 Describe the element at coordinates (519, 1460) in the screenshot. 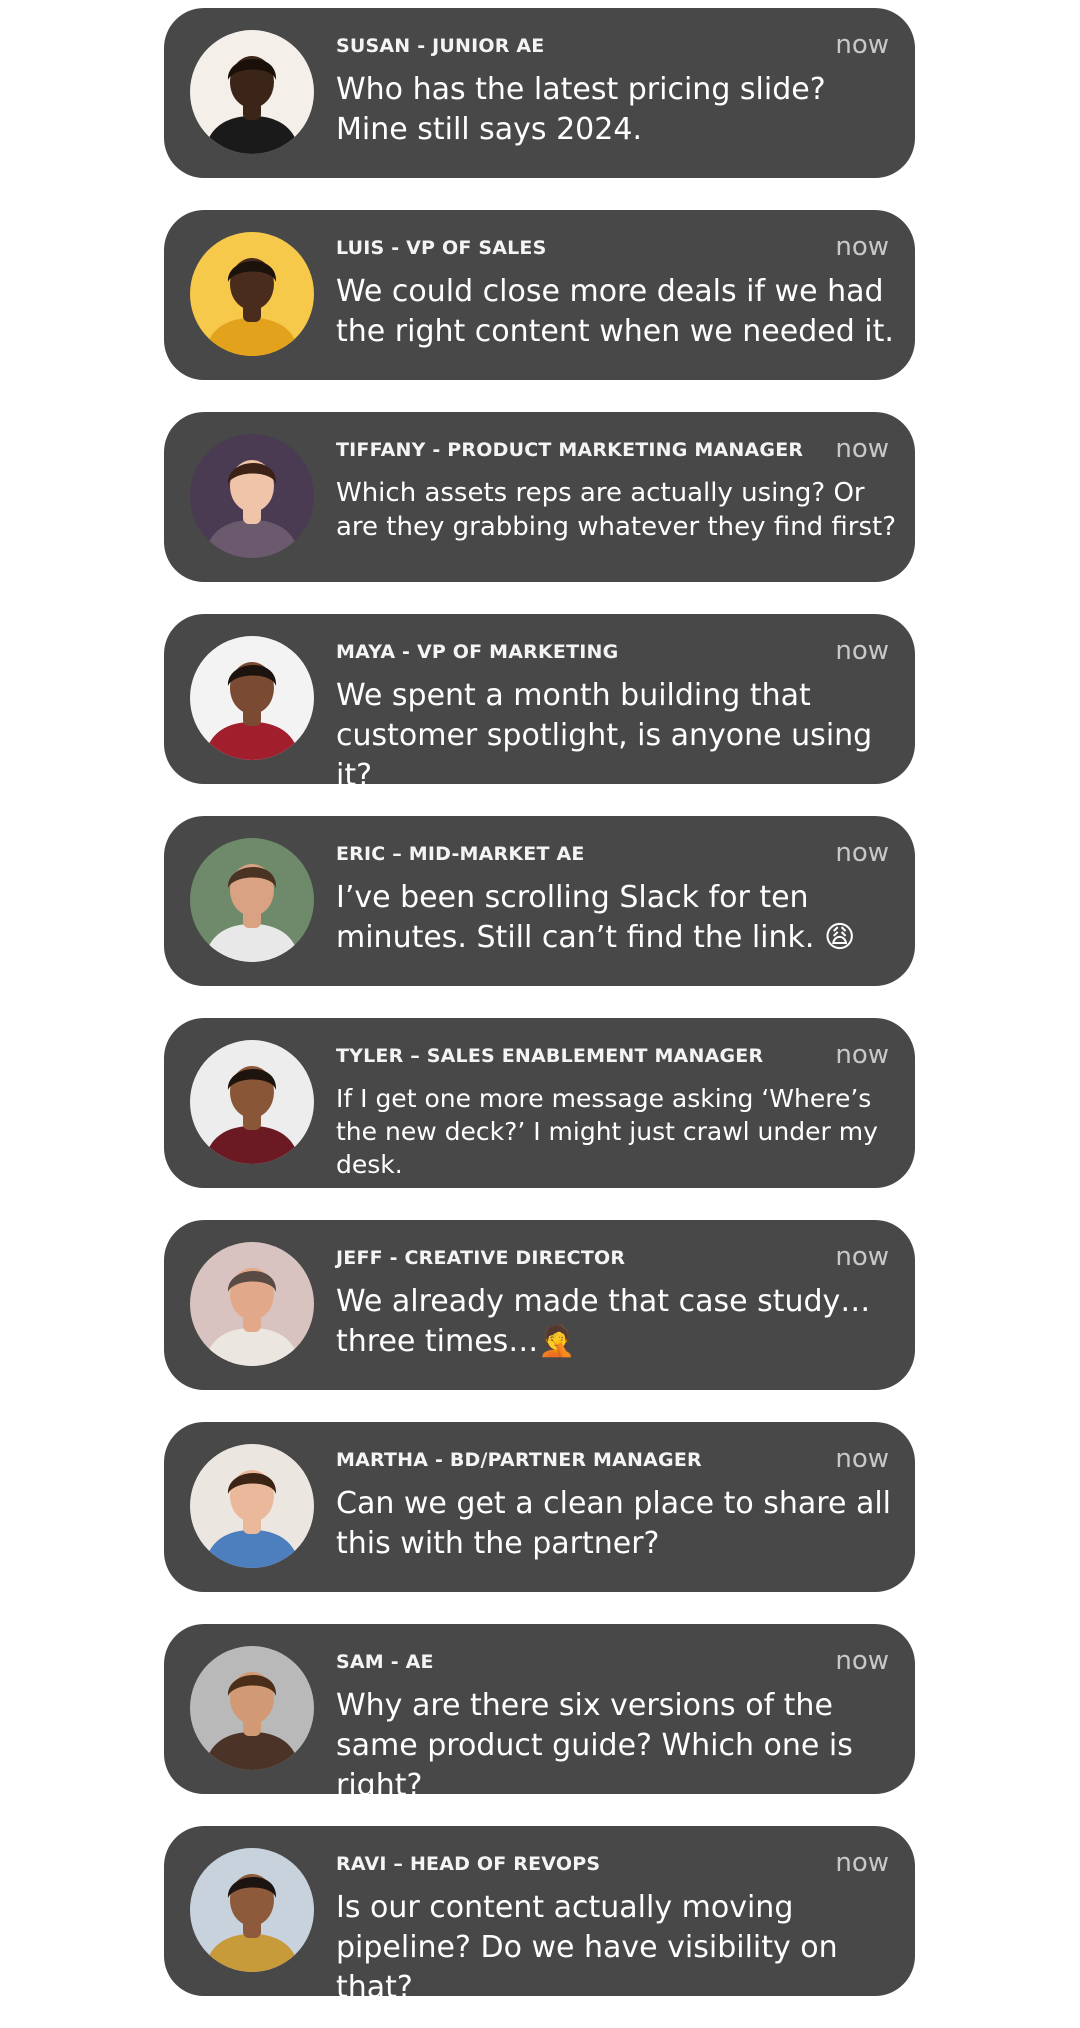

I see `sender-name: MARTHA - BD/PARTNER MANAGER` at that location.